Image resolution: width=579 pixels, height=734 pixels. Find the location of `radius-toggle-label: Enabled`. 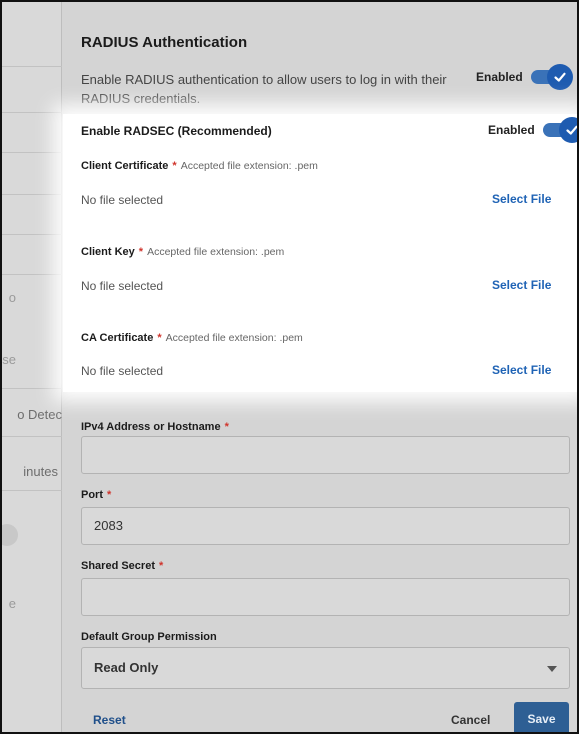

radius-toggle-label: Enabled is located at coordinates (499, 77).